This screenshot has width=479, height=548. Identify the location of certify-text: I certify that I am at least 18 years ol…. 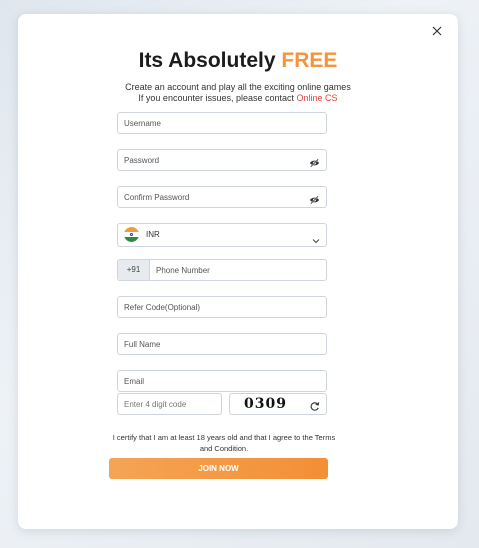
(224, 443).